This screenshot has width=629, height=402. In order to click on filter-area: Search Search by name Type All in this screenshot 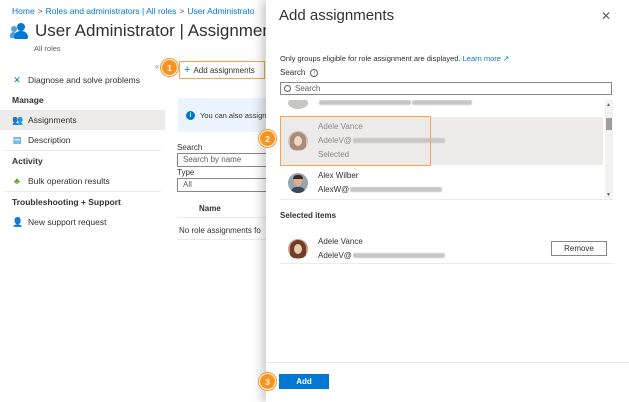, I will do `click(222, 168)`.